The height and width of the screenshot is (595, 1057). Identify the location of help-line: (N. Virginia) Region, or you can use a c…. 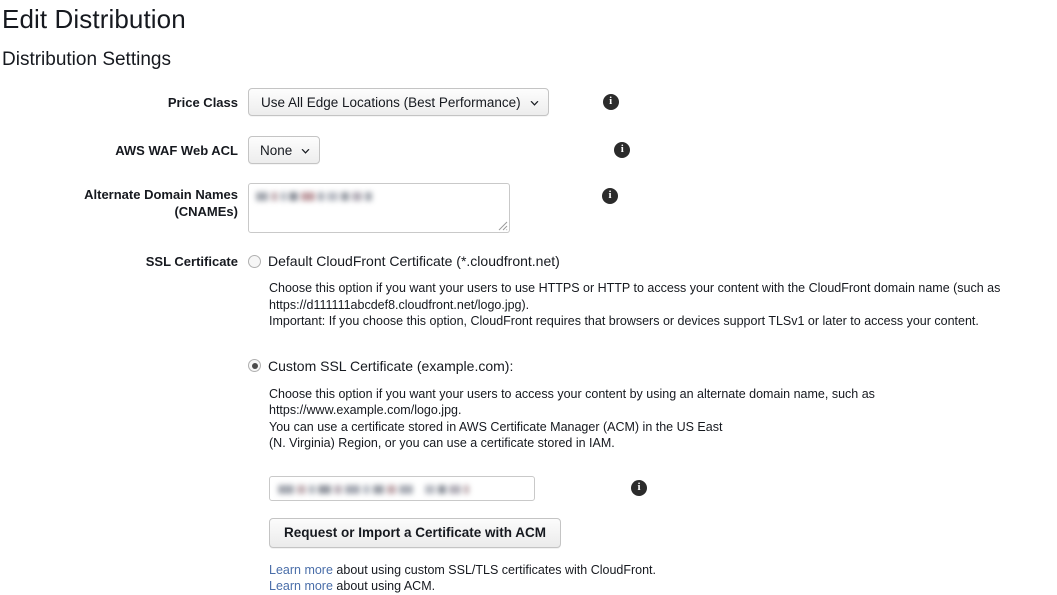
(442, 443).